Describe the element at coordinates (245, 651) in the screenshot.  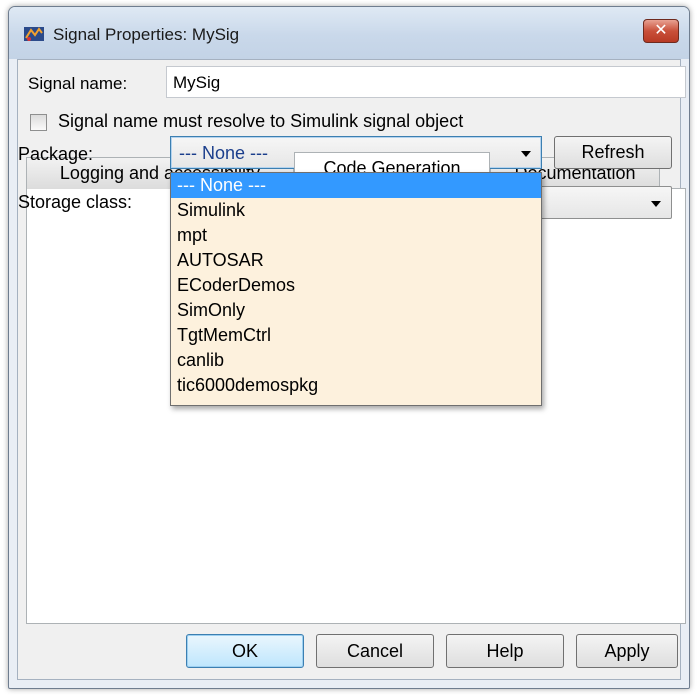
I see `ok-button: OK` at that location.